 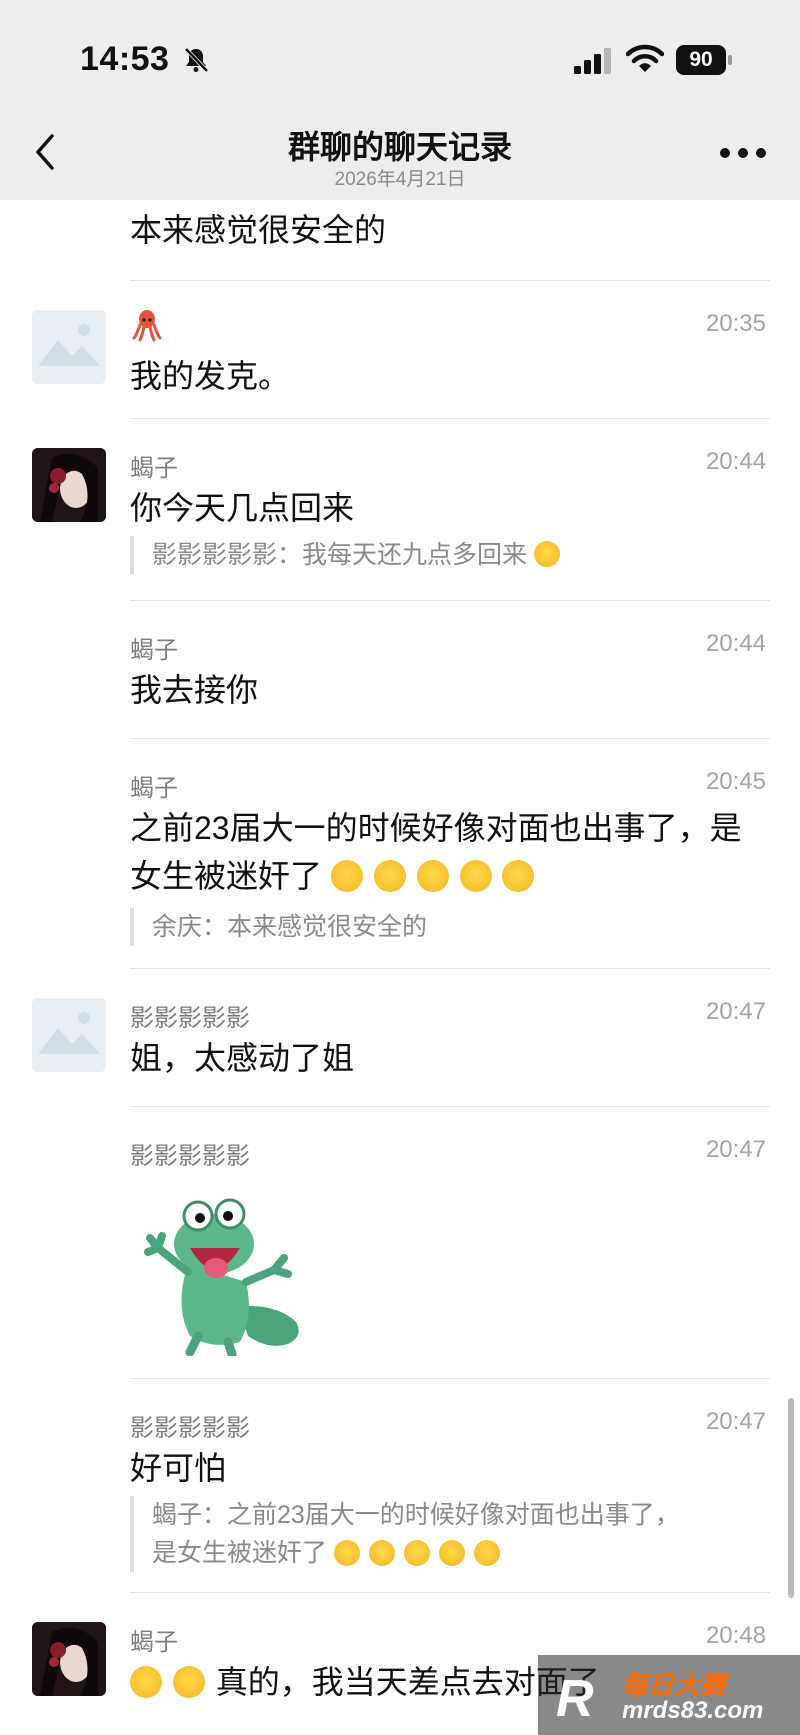 I want to click on rolling-laughing-face-icon, so click(x=546, y=554).